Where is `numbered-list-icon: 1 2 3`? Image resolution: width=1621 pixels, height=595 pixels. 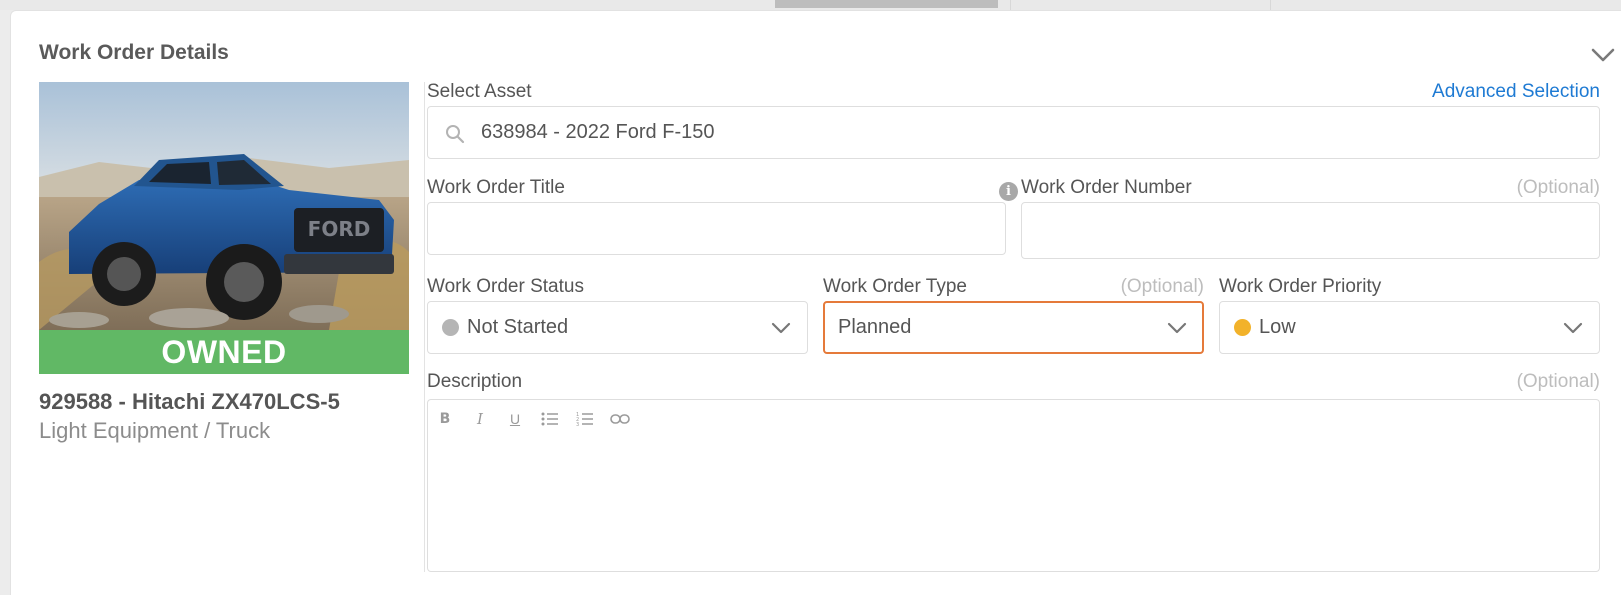
numbered-list-icon: 1 2 3 is located at coordinates (585, 419).